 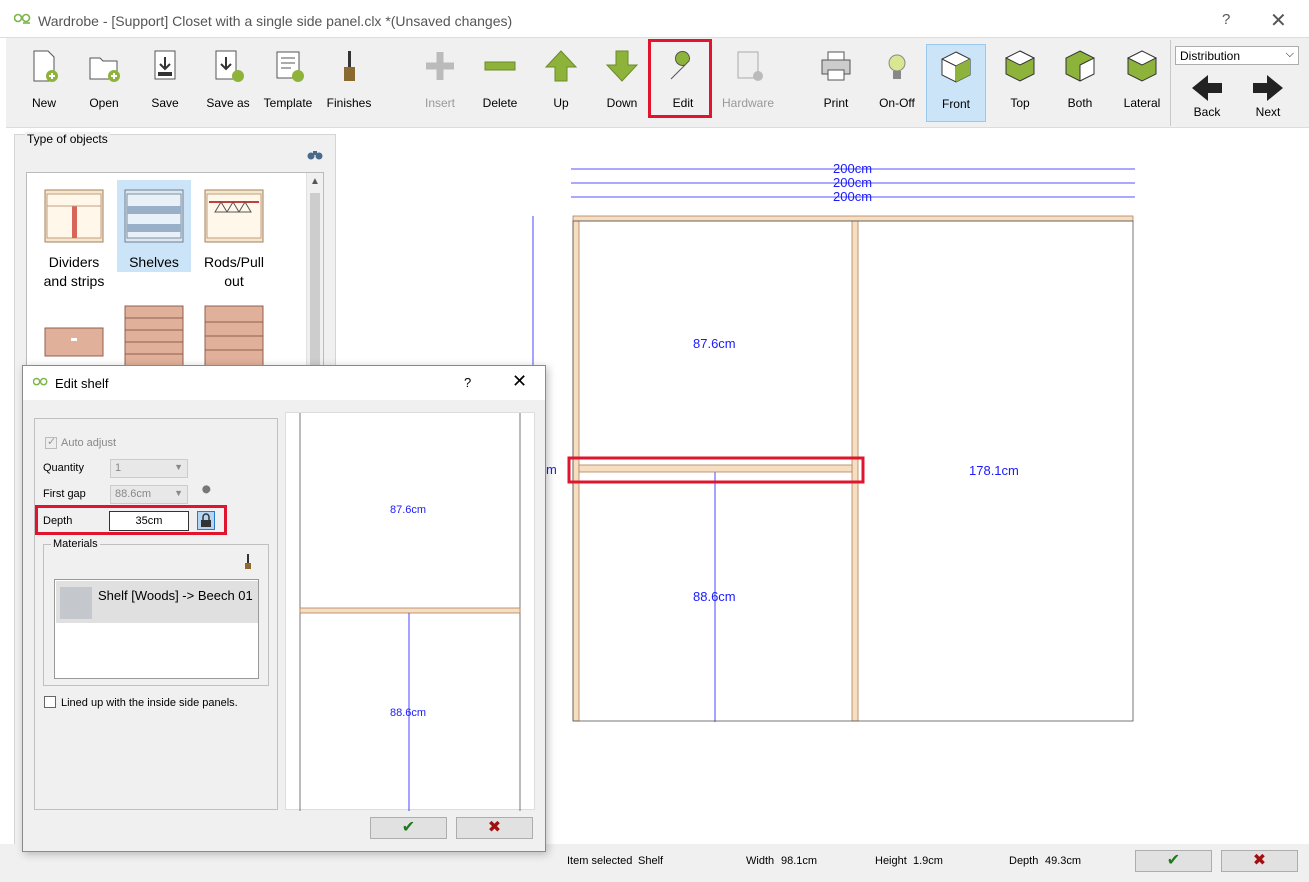 I want to click on drawers-cabinet-thumbnail-icon, so click(x=234, y=336).